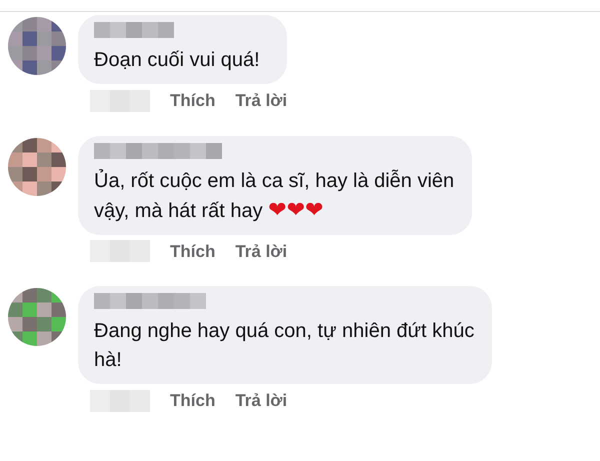 This screenshot has width=600, height=461. Describe the element at coordinates (177, 60) in the screenshot. I see `comment-text: Đoạn cuối vui quá!` at that location.